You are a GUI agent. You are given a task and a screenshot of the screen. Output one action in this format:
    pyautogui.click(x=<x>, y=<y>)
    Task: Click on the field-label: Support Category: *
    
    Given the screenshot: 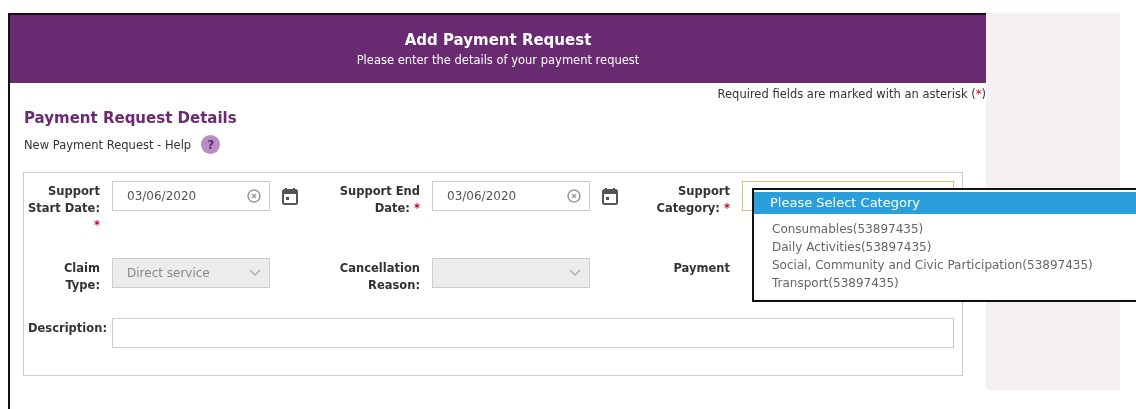 What is the action you would take?
    pyautogui.click(x=693, y=200)
    